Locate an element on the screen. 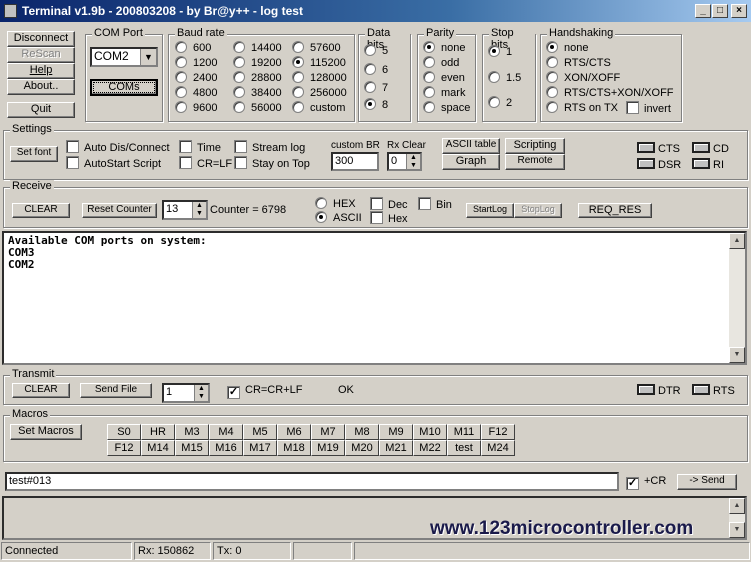 The width and height of the screenshot is (751, 562). remote-button: Remote is located at coordinates (535, 162).